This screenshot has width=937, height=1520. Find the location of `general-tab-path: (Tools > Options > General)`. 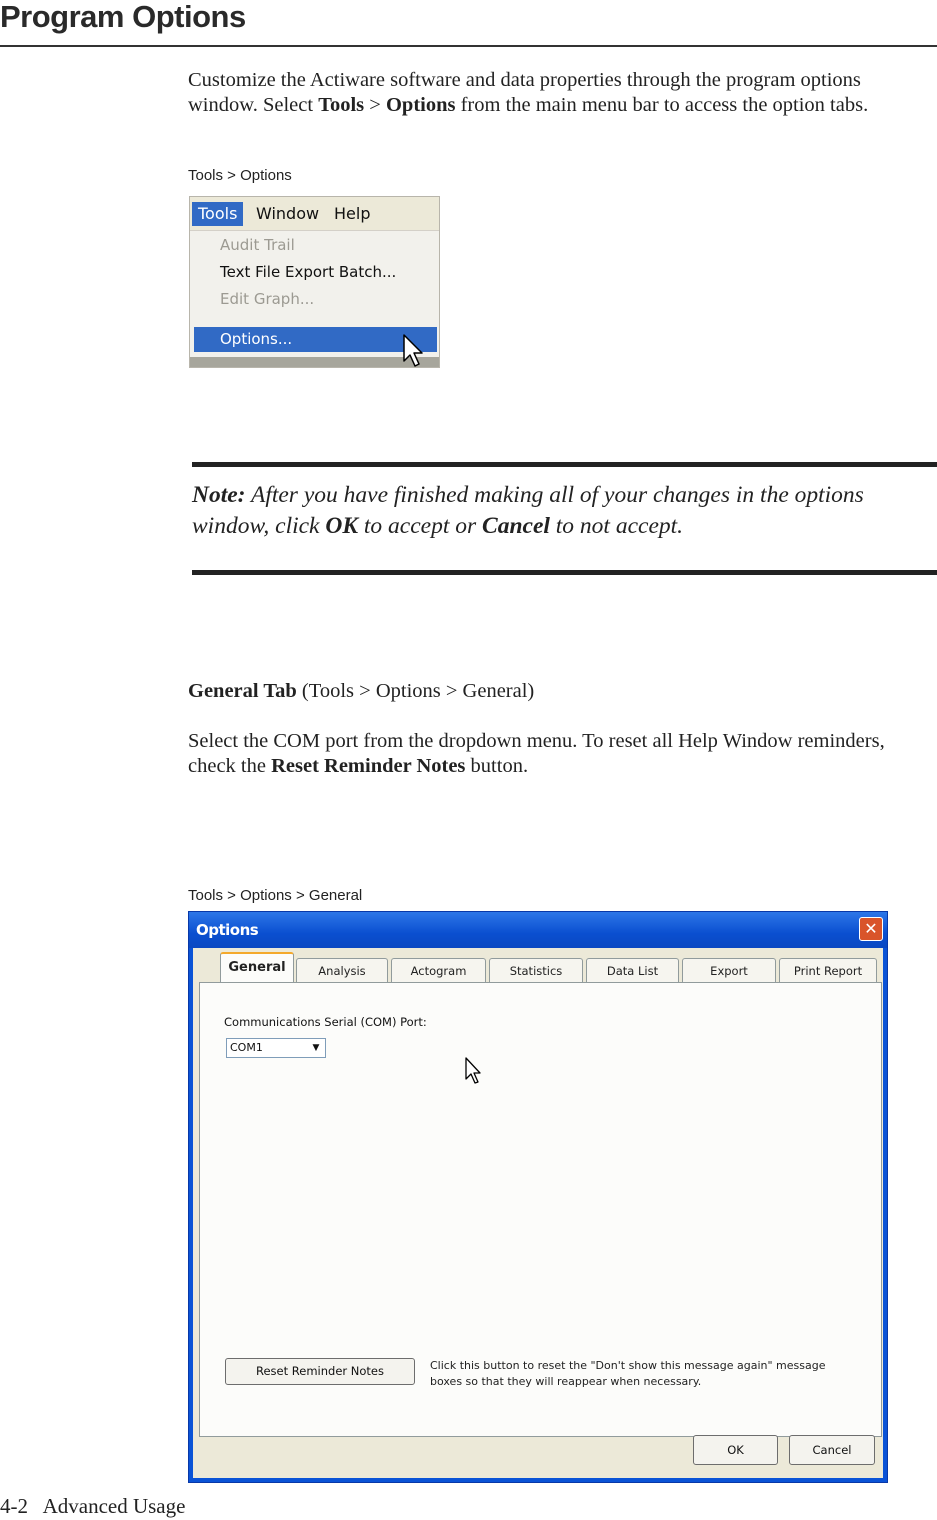

general-tab-path: (Tools > Options > General) is located at coordinates (415, 691).